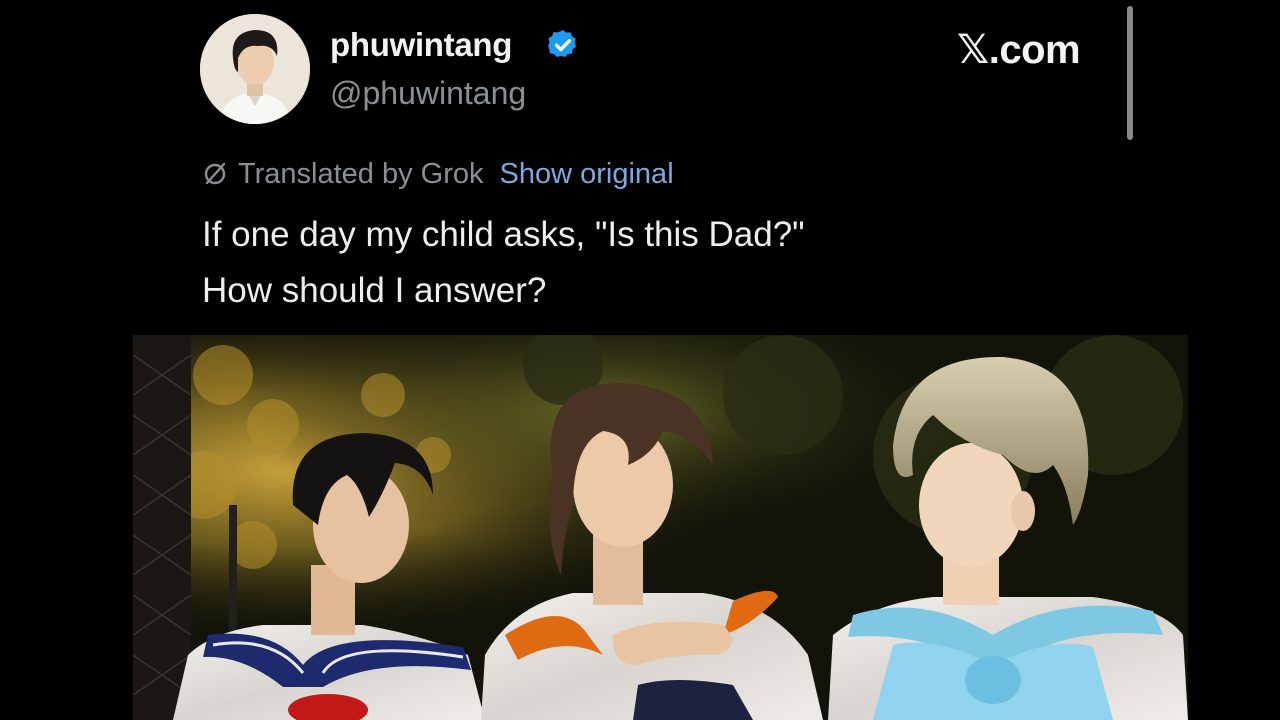 This screenshot has height=720, width=1280. Describe the element at coordinates (1034, 50) in the screenshot. I see `site-watermark-text: .com` at that location.